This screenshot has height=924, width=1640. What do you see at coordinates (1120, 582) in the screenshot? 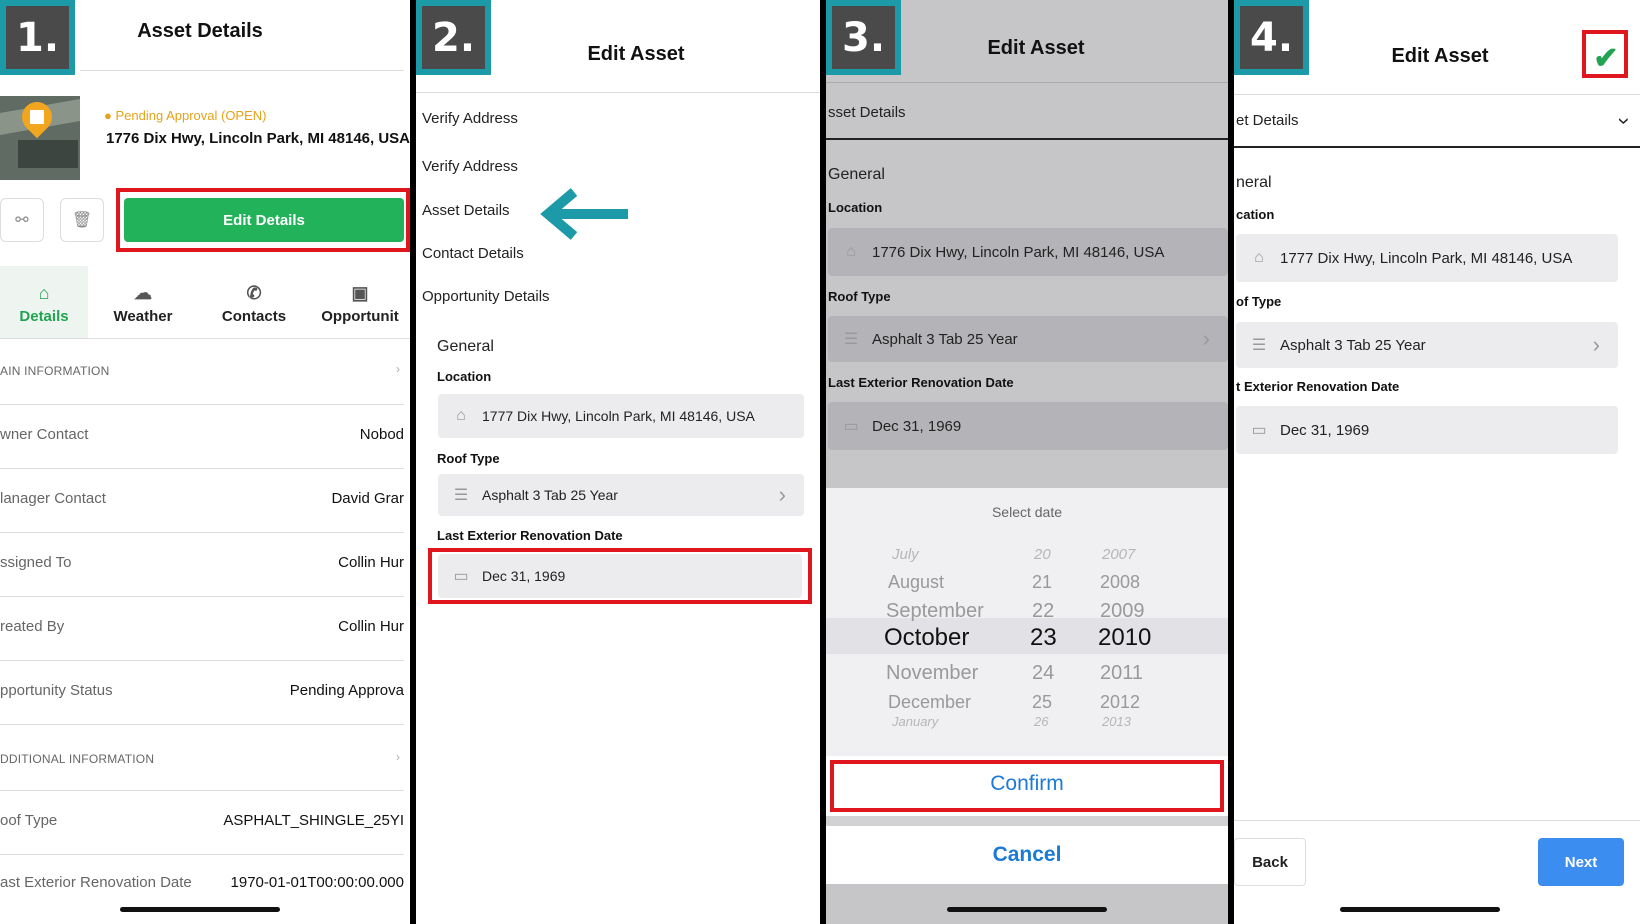
I see `picker-year: 2008` at bounding box center [1120, 582].